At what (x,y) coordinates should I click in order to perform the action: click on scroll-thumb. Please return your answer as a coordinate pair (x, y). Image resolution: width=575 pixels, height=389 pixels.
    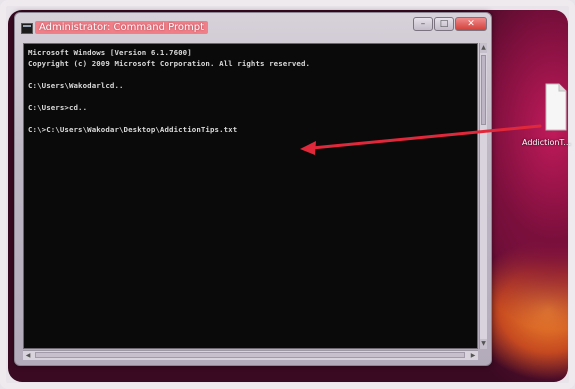
    Looking at the image, I should click on (483, 90).